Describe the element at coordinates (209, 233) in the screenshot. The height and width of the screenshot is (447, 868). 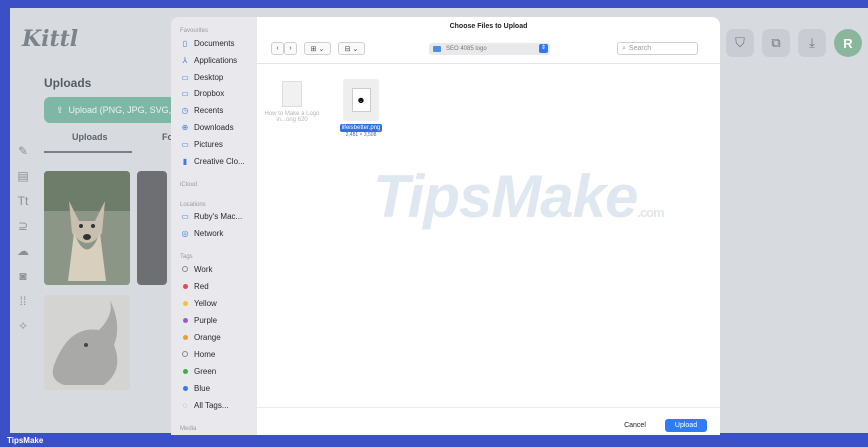
I see `sidebar-item-label: Network` at that location.